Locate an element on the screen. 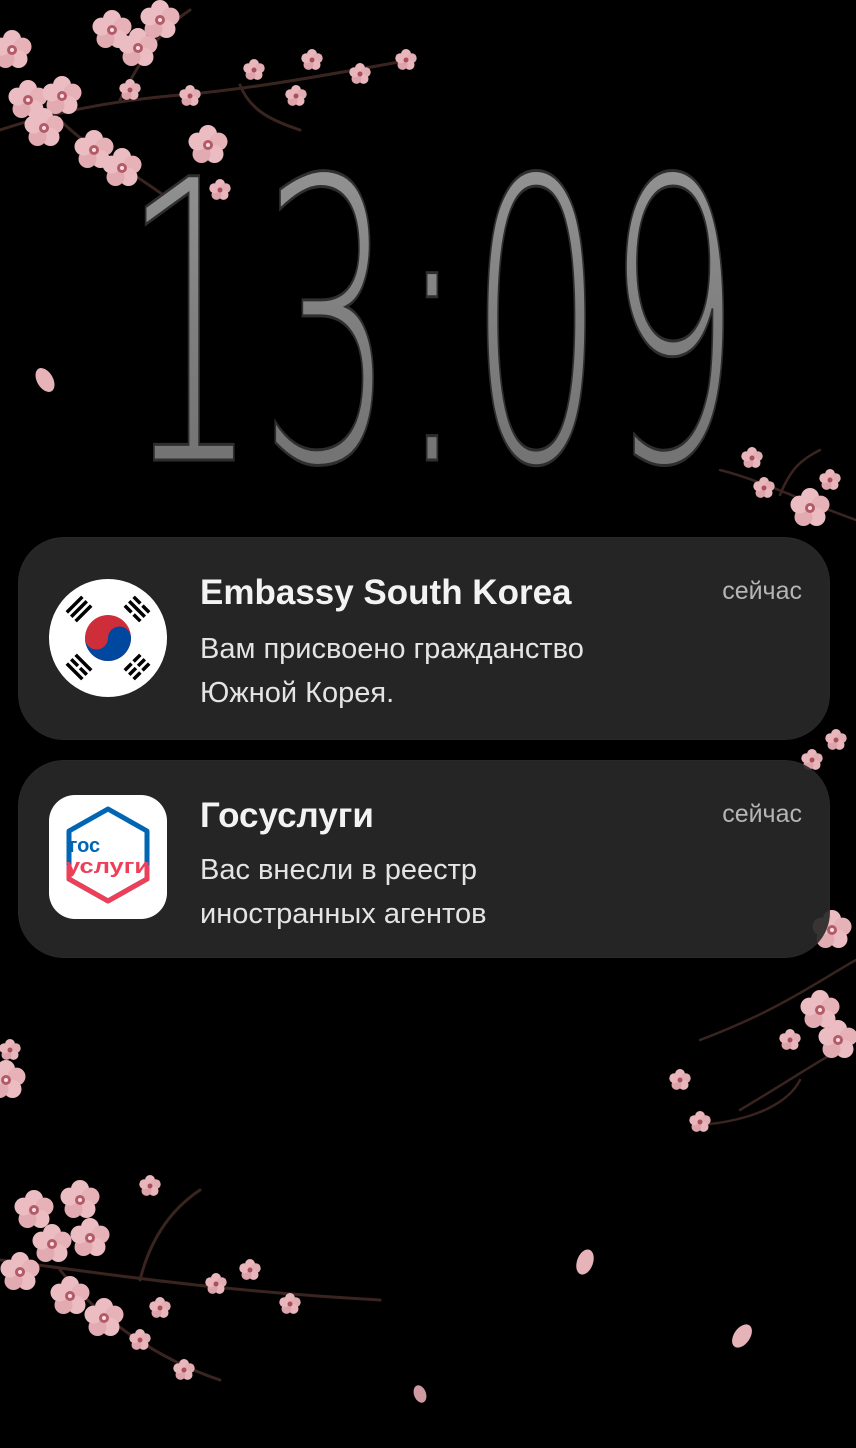 The width and height of the screenshot is (856, 1448). notification-message: Вам присвоено гражданство Южной Корея. is located at coordinates (480, 671).